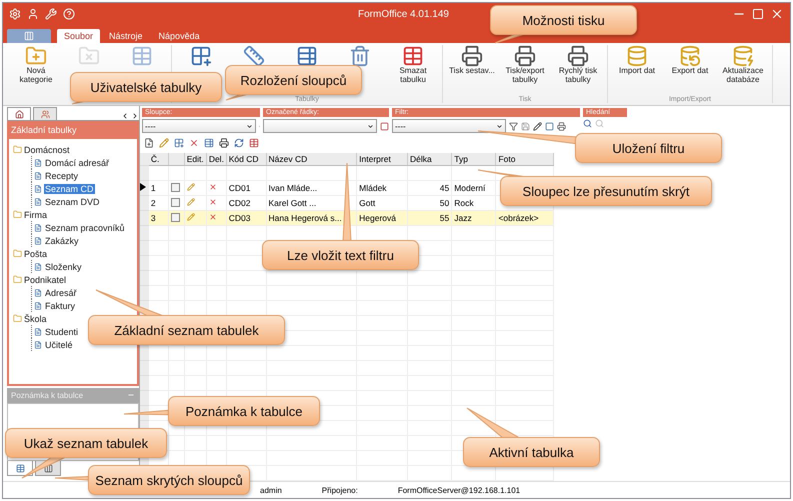 The height and width of the screenshot is (501, 793). Describe the element at coordinates (244, 411) in the screenshot. I see `callout: Poznámka k tabulce` at that location.